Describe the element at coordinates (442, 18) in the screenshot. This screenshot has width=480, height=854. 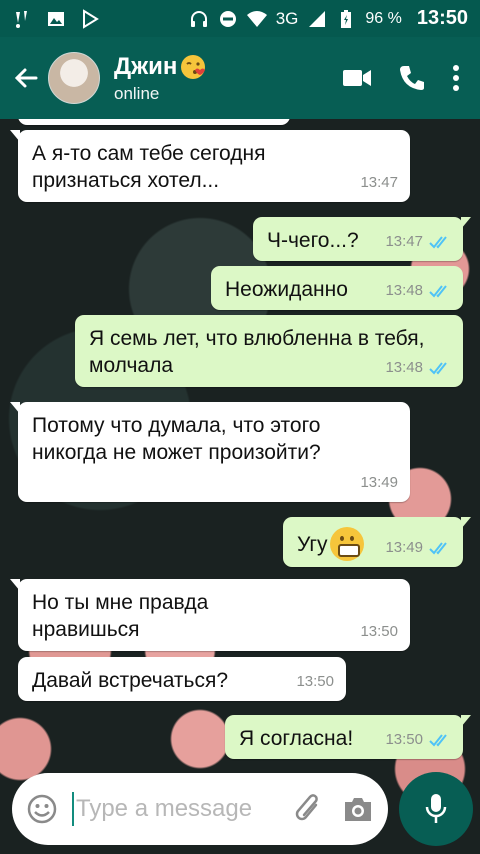
I see `clock: 13:50` at that location.